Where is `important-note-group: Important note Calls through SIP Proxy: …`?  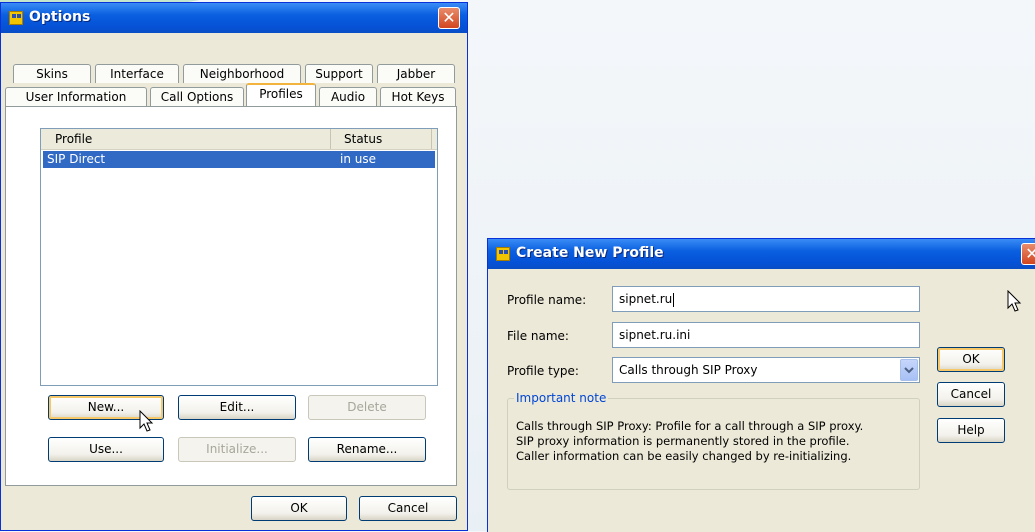 important-note-group: Important note Calls through SIP Proxy: … is located at coordinates (713, 440).